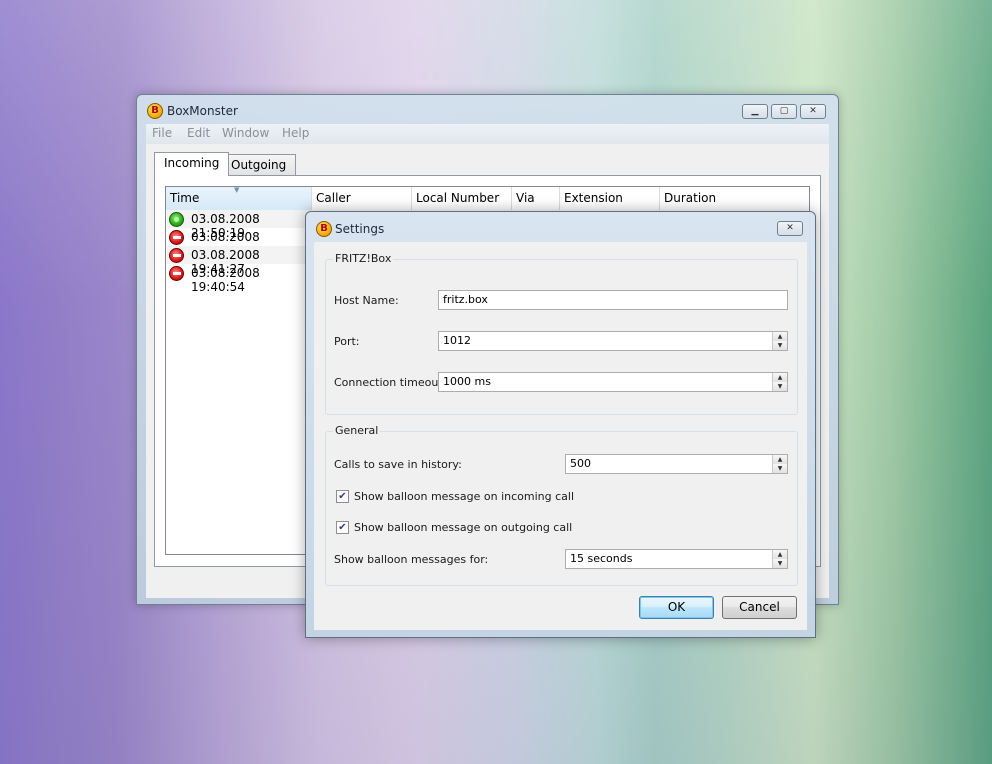 This screenshot has width=992, height=764. I want to click on history-spin-buttons: ▲ ▼, so click(779, 464).